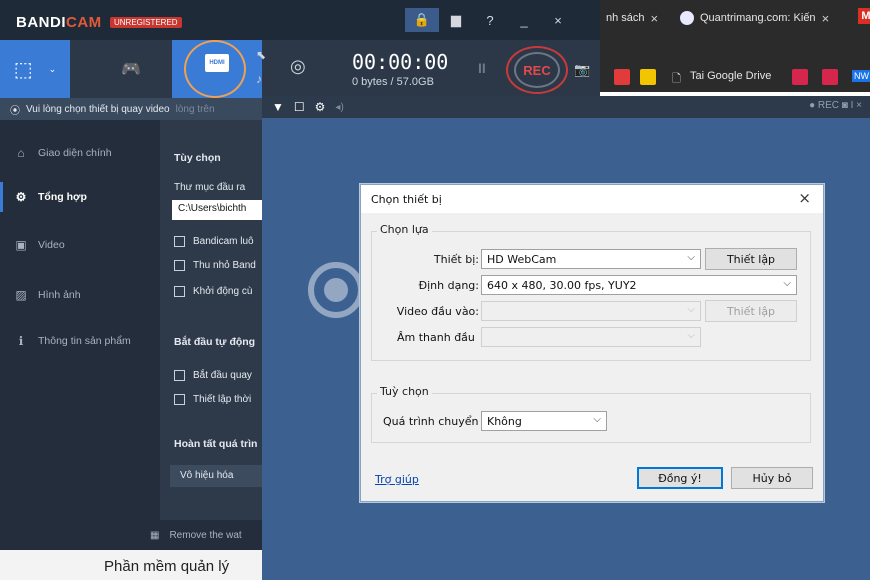 This screenshot has height=580, width=870. What do you see at coordinates (98, 109) in the screenshot?
I see `status-text: Vui lòng chọn thiết bị quay video` at bounding box center [98, 109].